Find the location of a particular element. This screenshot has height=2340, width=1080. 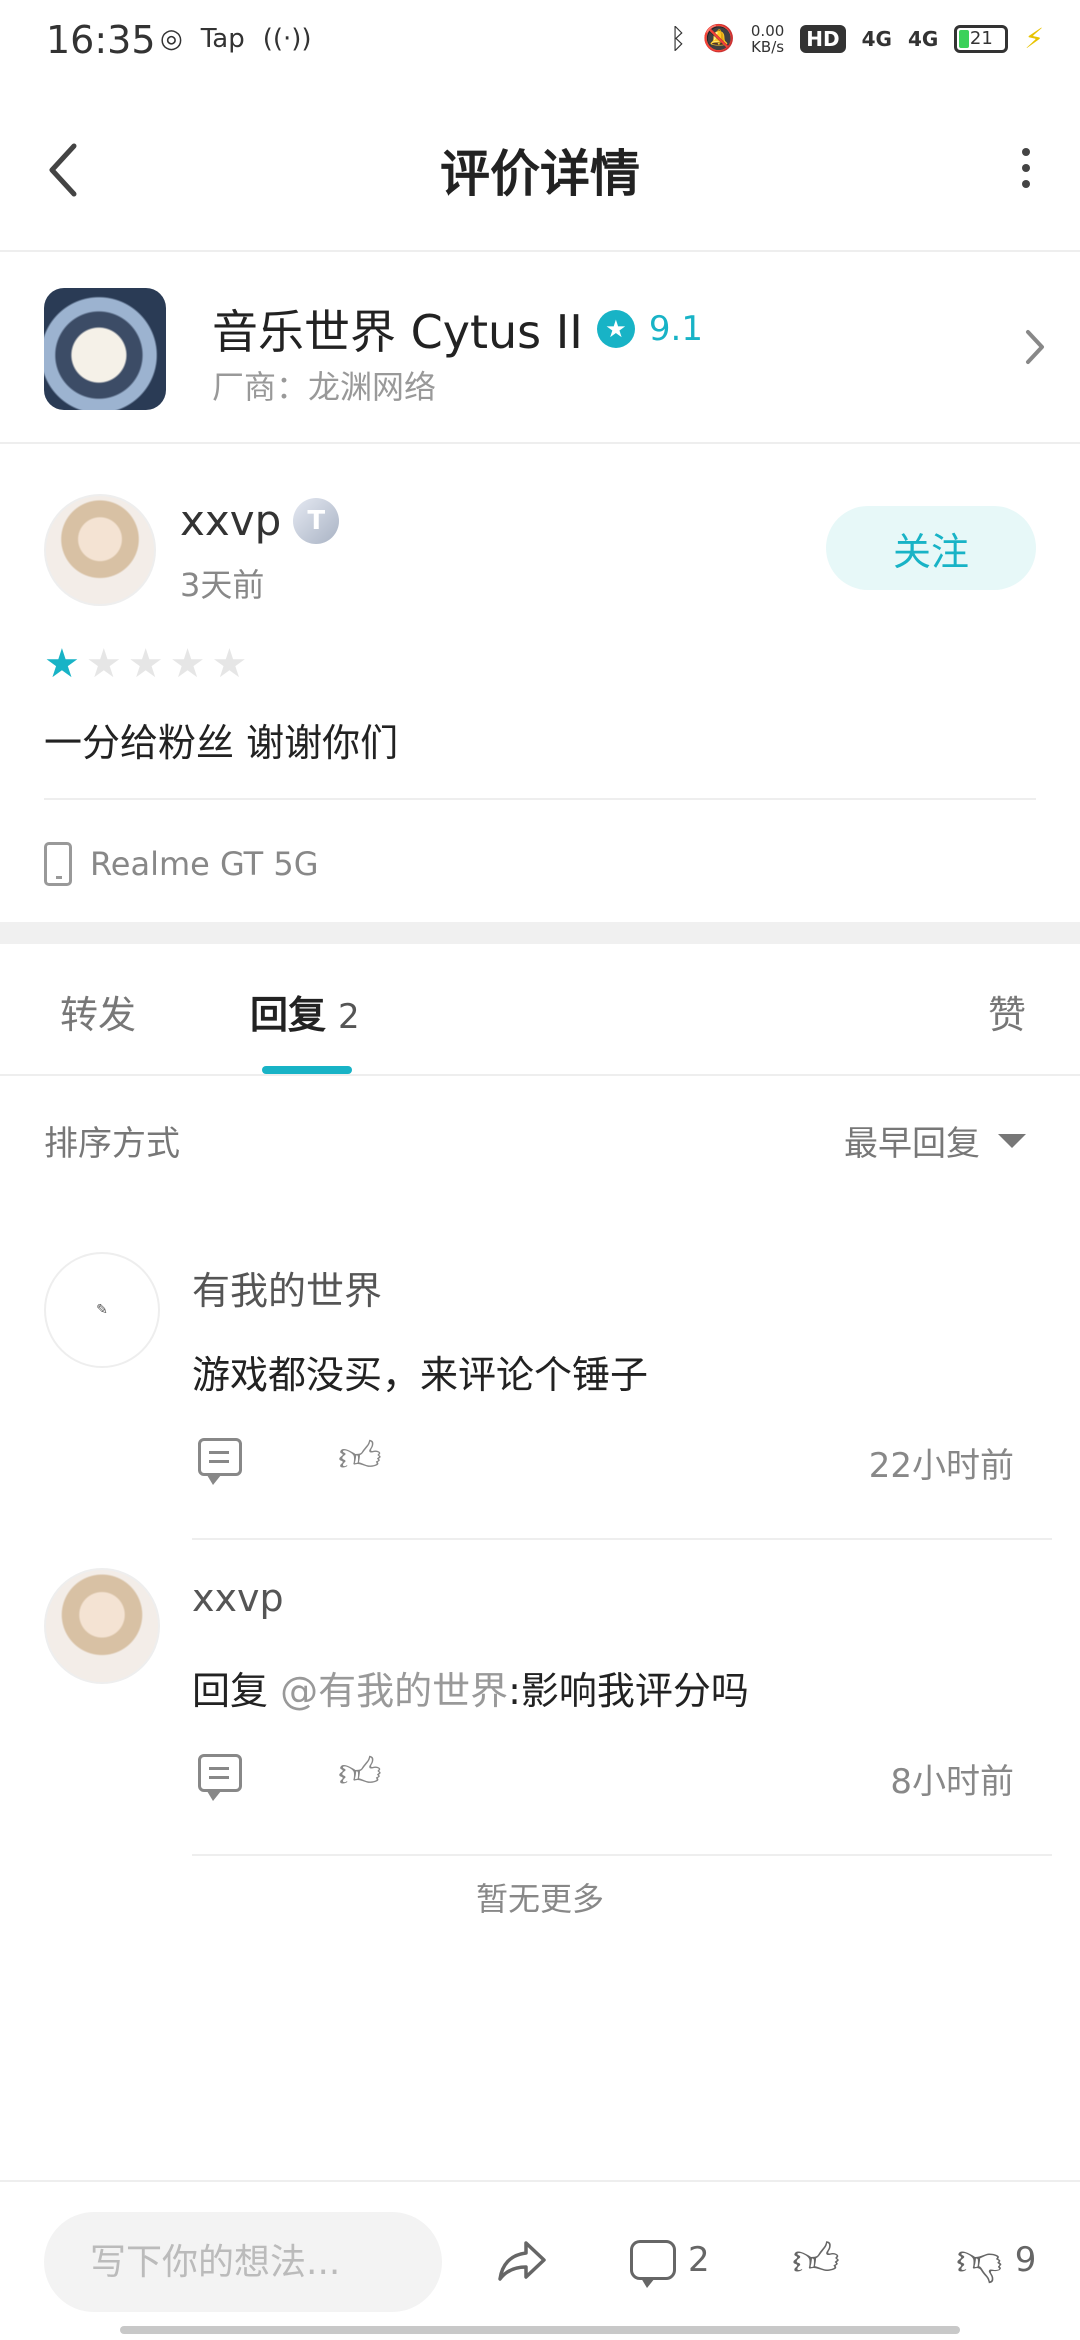

reply-mention: @有我的世界 is located at coordinates (394, 1691).